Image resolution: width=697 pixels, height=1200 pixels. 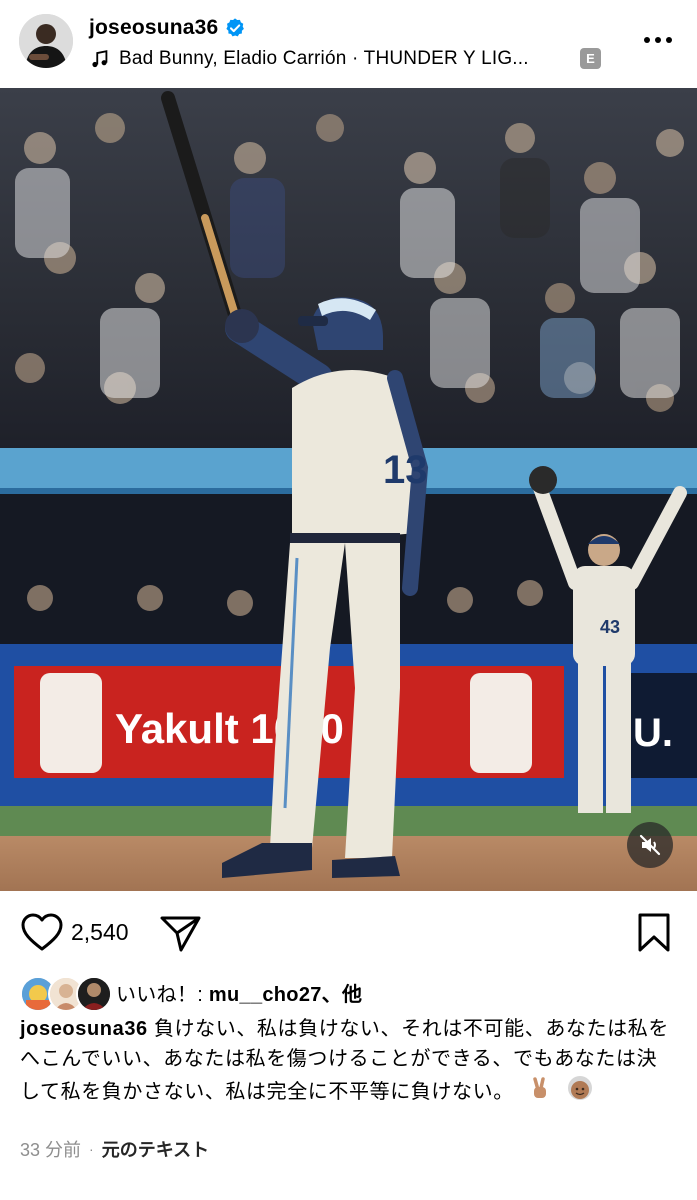 What do you see at coordinates (654, 933) in the screenshot?
I see `bookmark-icon` at bounding box center [654, 933].